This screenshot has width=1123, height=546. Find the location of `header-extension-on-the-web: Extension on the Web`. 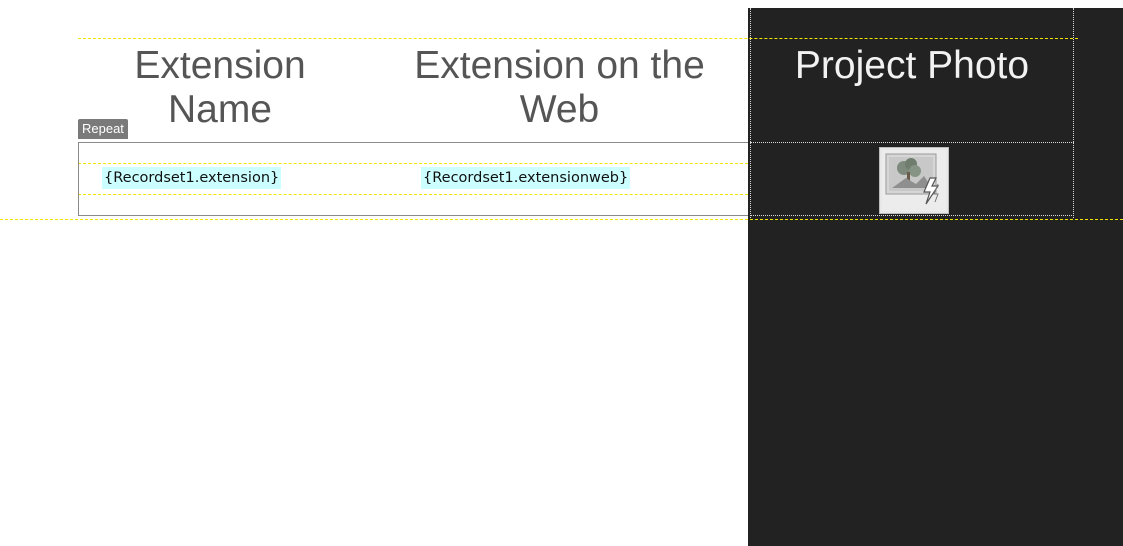

header-extension-on-the-web: Extension on the Web is located at coordinates (559, 88).